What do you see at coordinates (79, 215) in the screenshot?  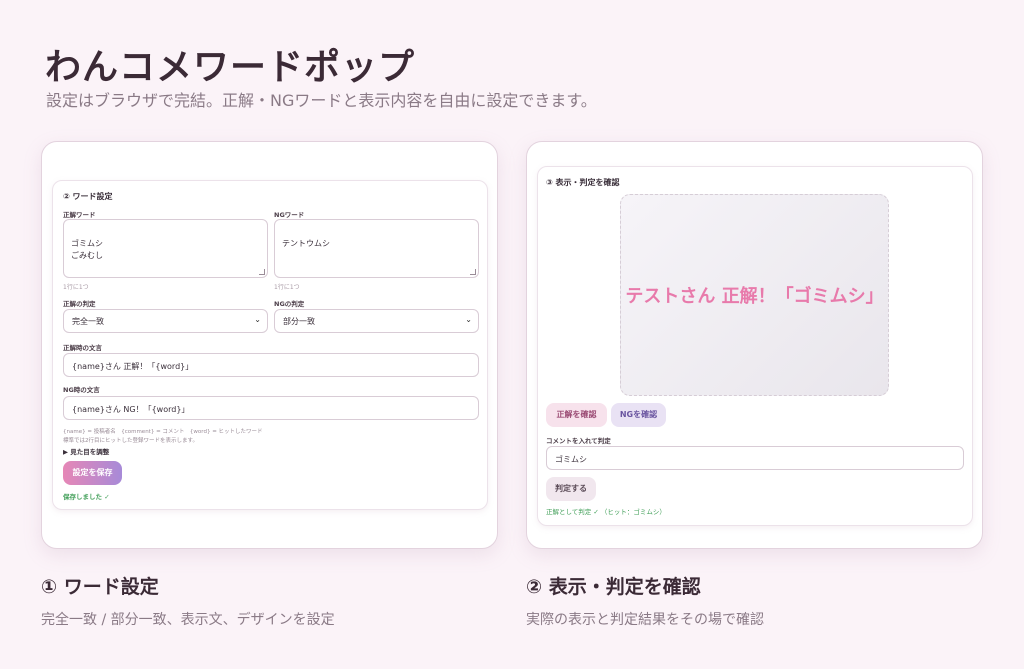 I see `correct-word-label: 正解ワード` at bounding box center [79, 215].